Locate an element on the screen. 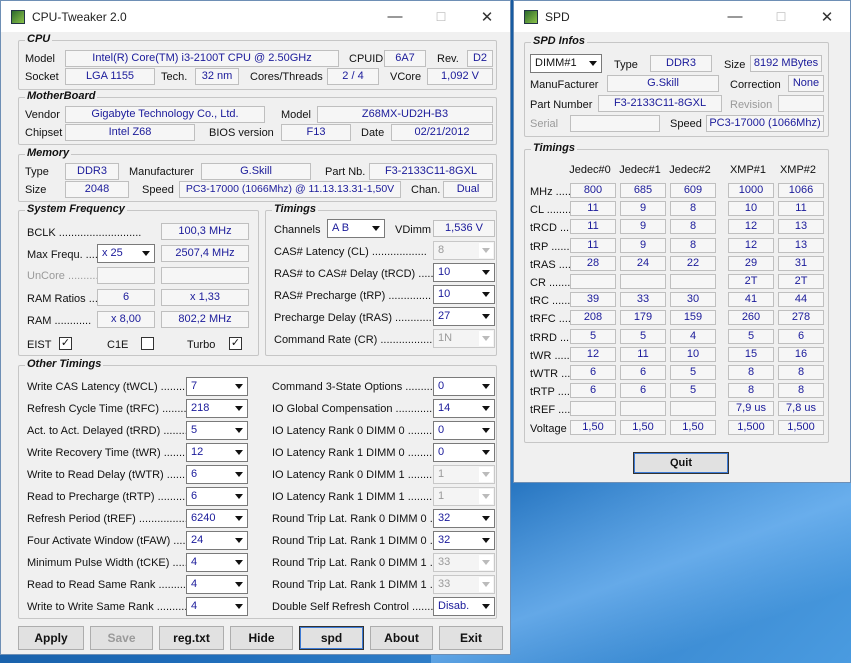  apply-button: Apply is located at coordinates (51, 638).